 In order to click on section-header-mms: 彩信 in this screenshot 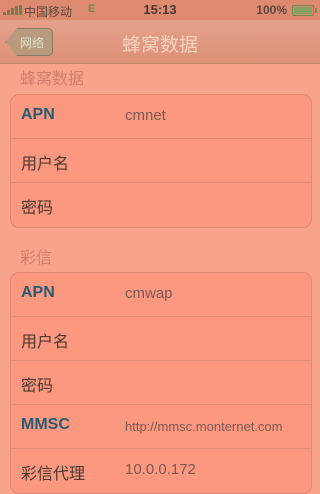, I will do `click(36, 257)`.